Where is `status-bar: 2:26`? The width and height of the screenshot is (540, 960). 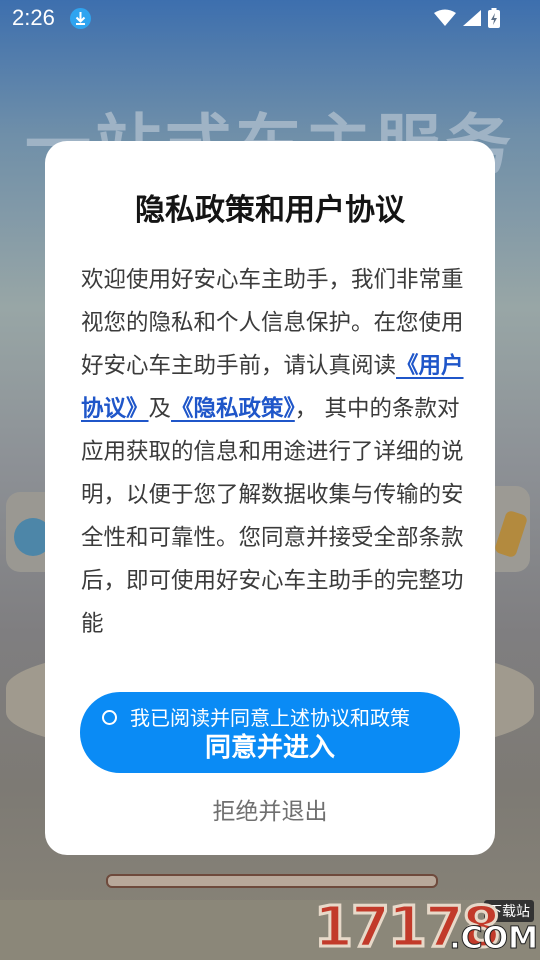
status-bar: 2:26 is located at coordinates (270, 18).